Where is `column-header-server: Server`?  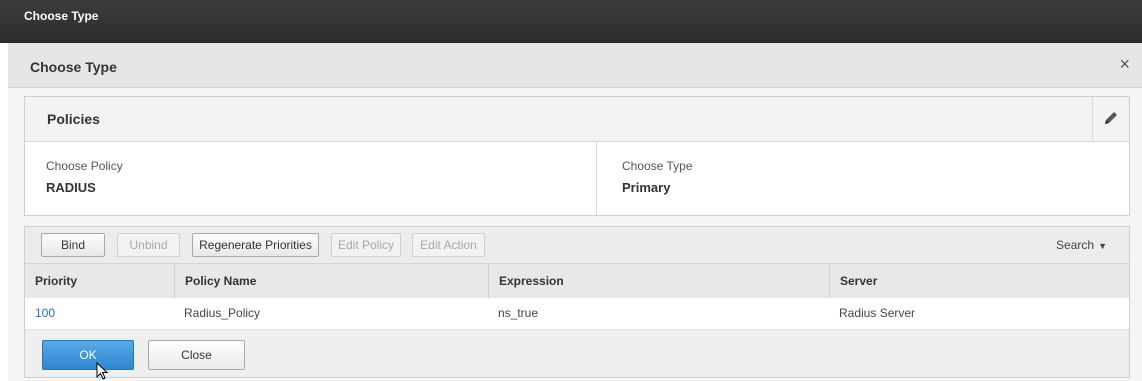 column-header-server: Server is located at coordinates (979, 281).